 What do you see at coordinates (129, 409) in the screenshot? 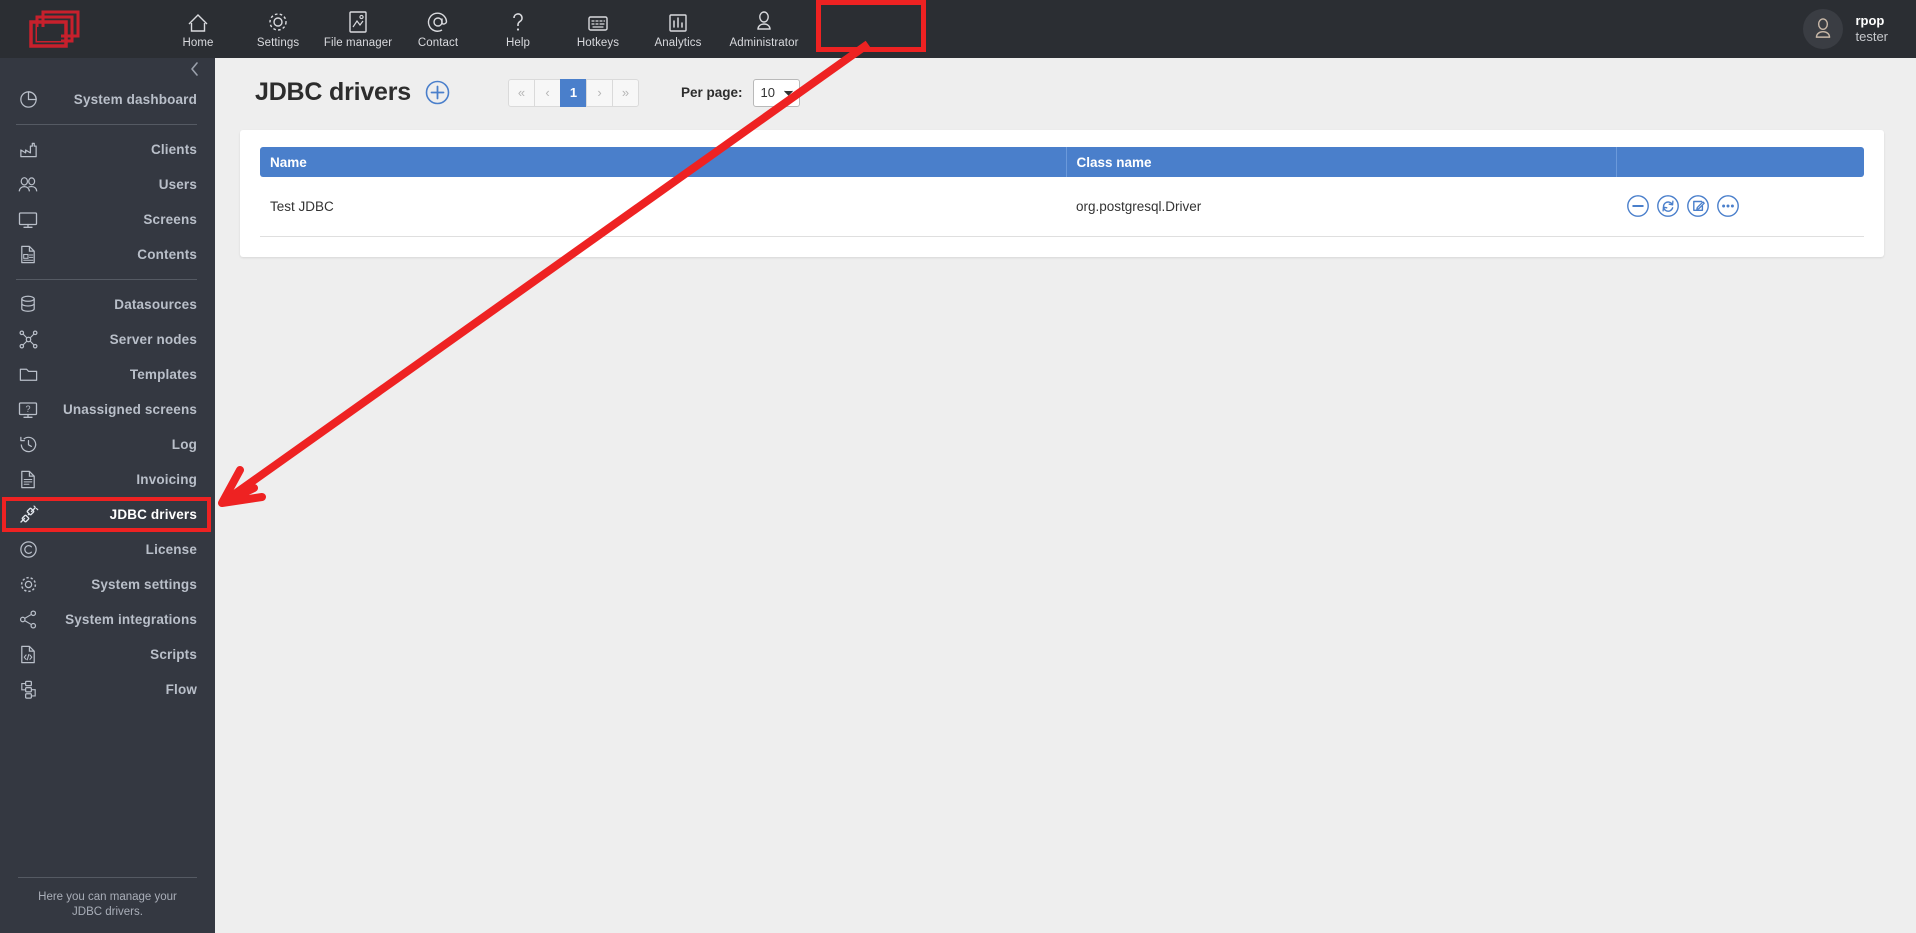
I see `sidebar-item-label: Unassigned screens` at bounding box center [129, 409].